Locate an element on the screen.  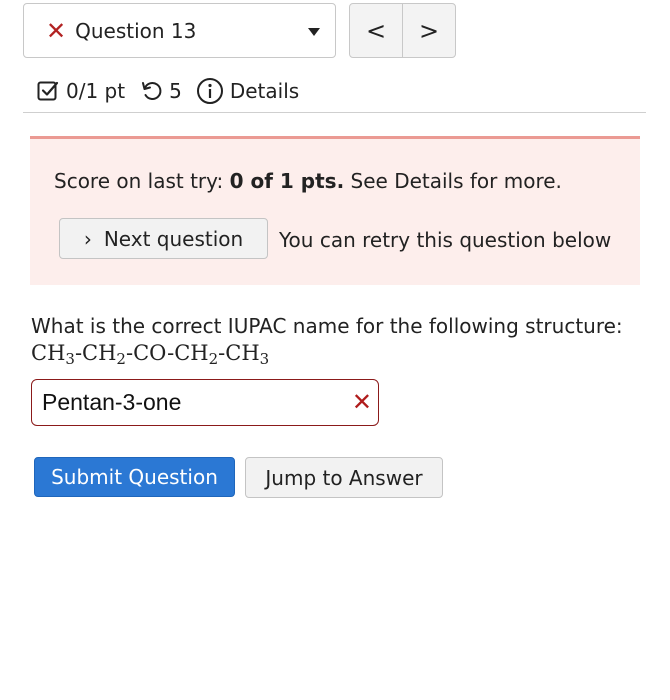
retries-count: 5 is located at coordinates (175, 91).